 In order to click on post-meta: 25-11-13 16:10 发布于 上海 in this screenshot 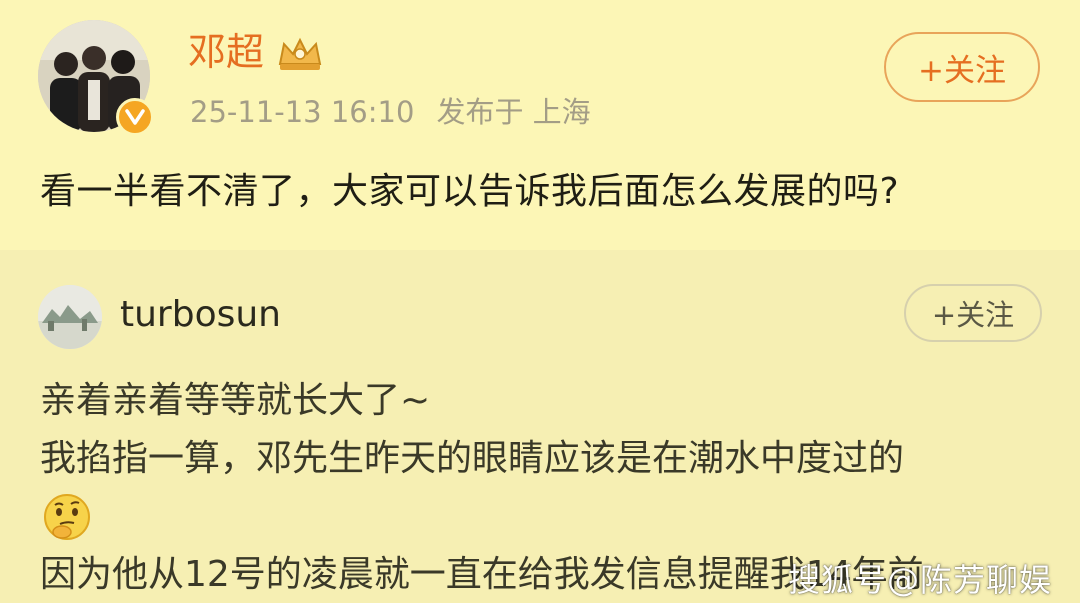, I will do `click(390, 112)`.